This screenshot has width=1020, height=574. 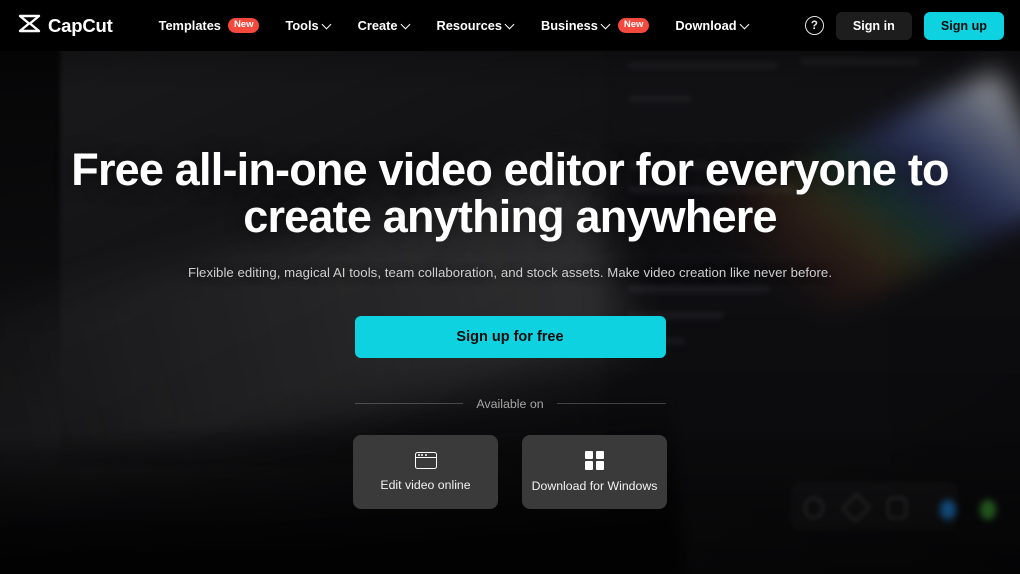 What do you see at coordinates (594, 460) in the screenshot?
I see `windows-logo-icon` at bounding box center [594, 460].